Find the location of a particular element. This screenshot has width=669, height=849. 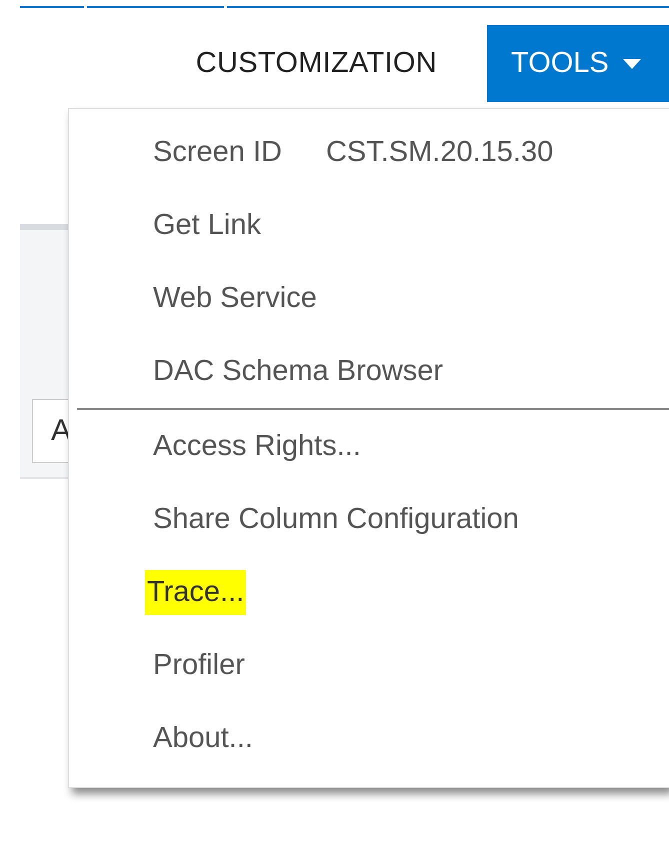

menu-item: Web Service is located at coordinates (369, 298).